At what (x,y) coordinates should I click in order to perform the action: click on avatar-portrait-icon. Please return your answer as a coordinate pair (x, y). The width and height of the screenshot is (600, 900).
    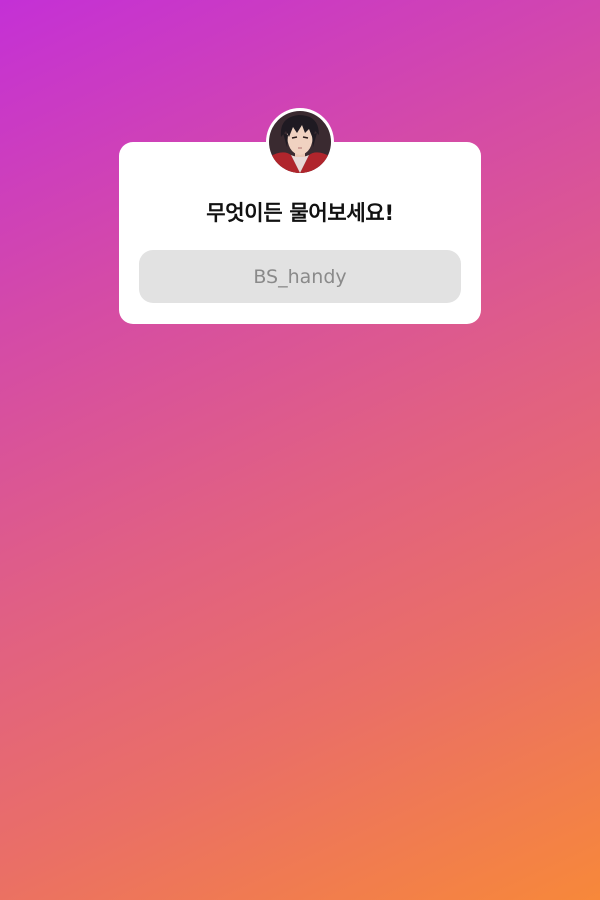
    Looking at the image, I should click on (300, 142).